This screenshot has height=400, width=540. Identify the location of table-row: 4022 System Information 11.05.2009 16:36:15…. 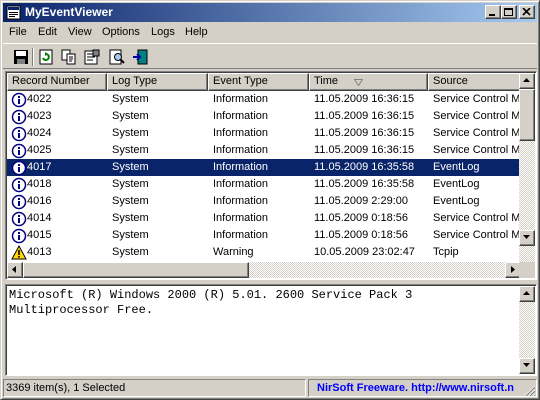
(263, 99).